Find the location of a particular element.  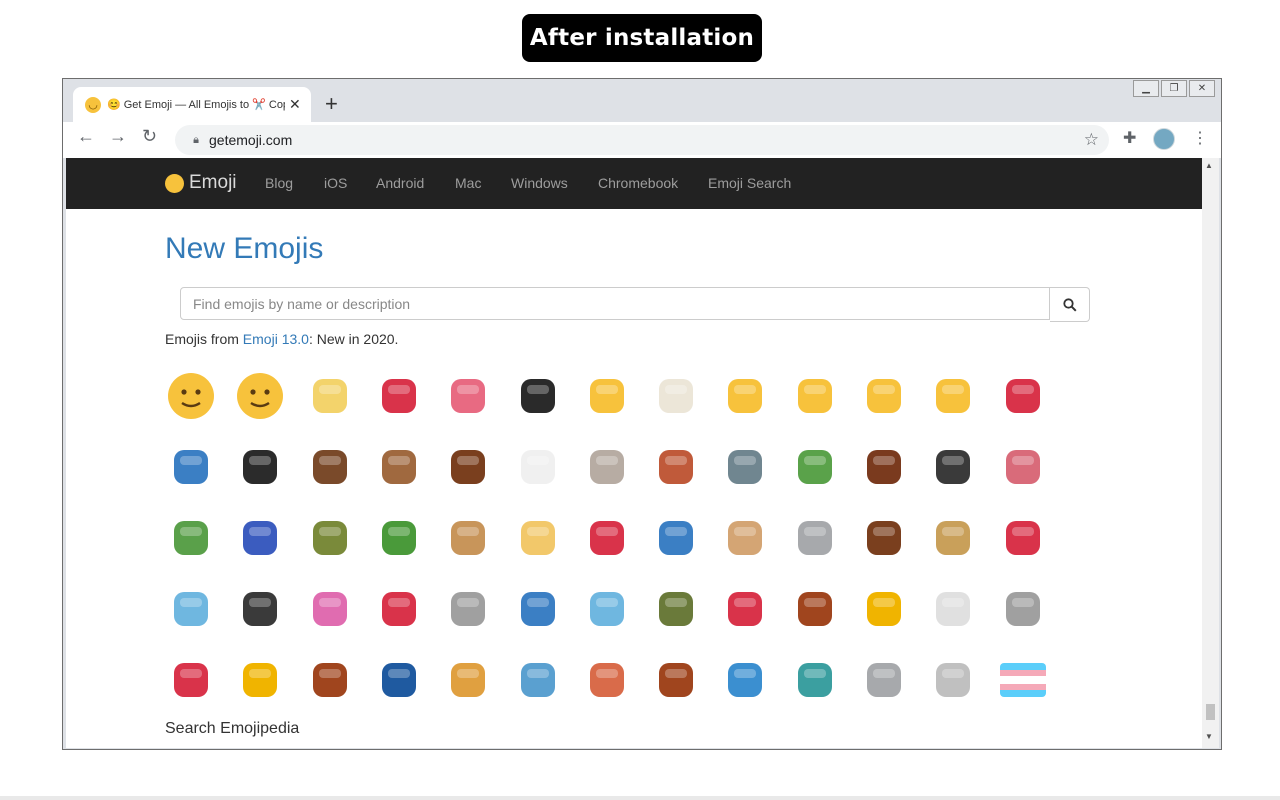

tab-close-icon: ✕ is located at coordinates (295, 104).